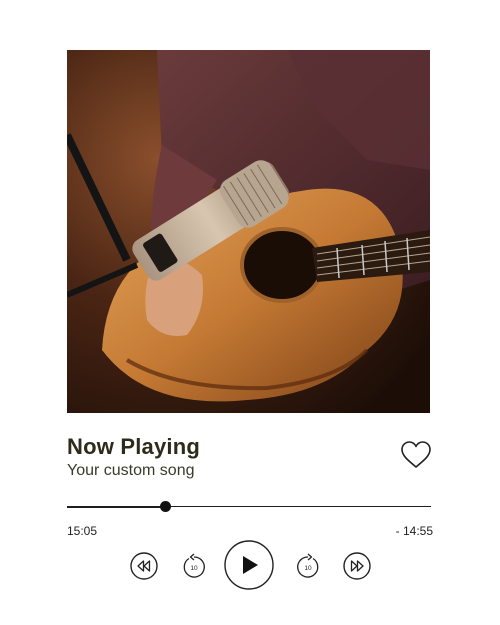  Describe the element at coordinates (131, 470) in the screenshot. I see `song-name: Your custom song` at that location.